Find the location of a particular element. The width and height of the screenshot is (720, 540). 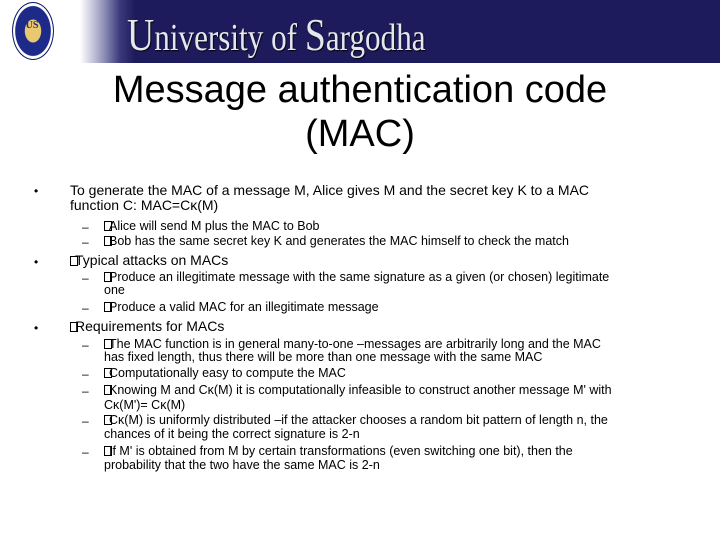

subitem-2-1-line2: one is located at coordinates (114, 290).